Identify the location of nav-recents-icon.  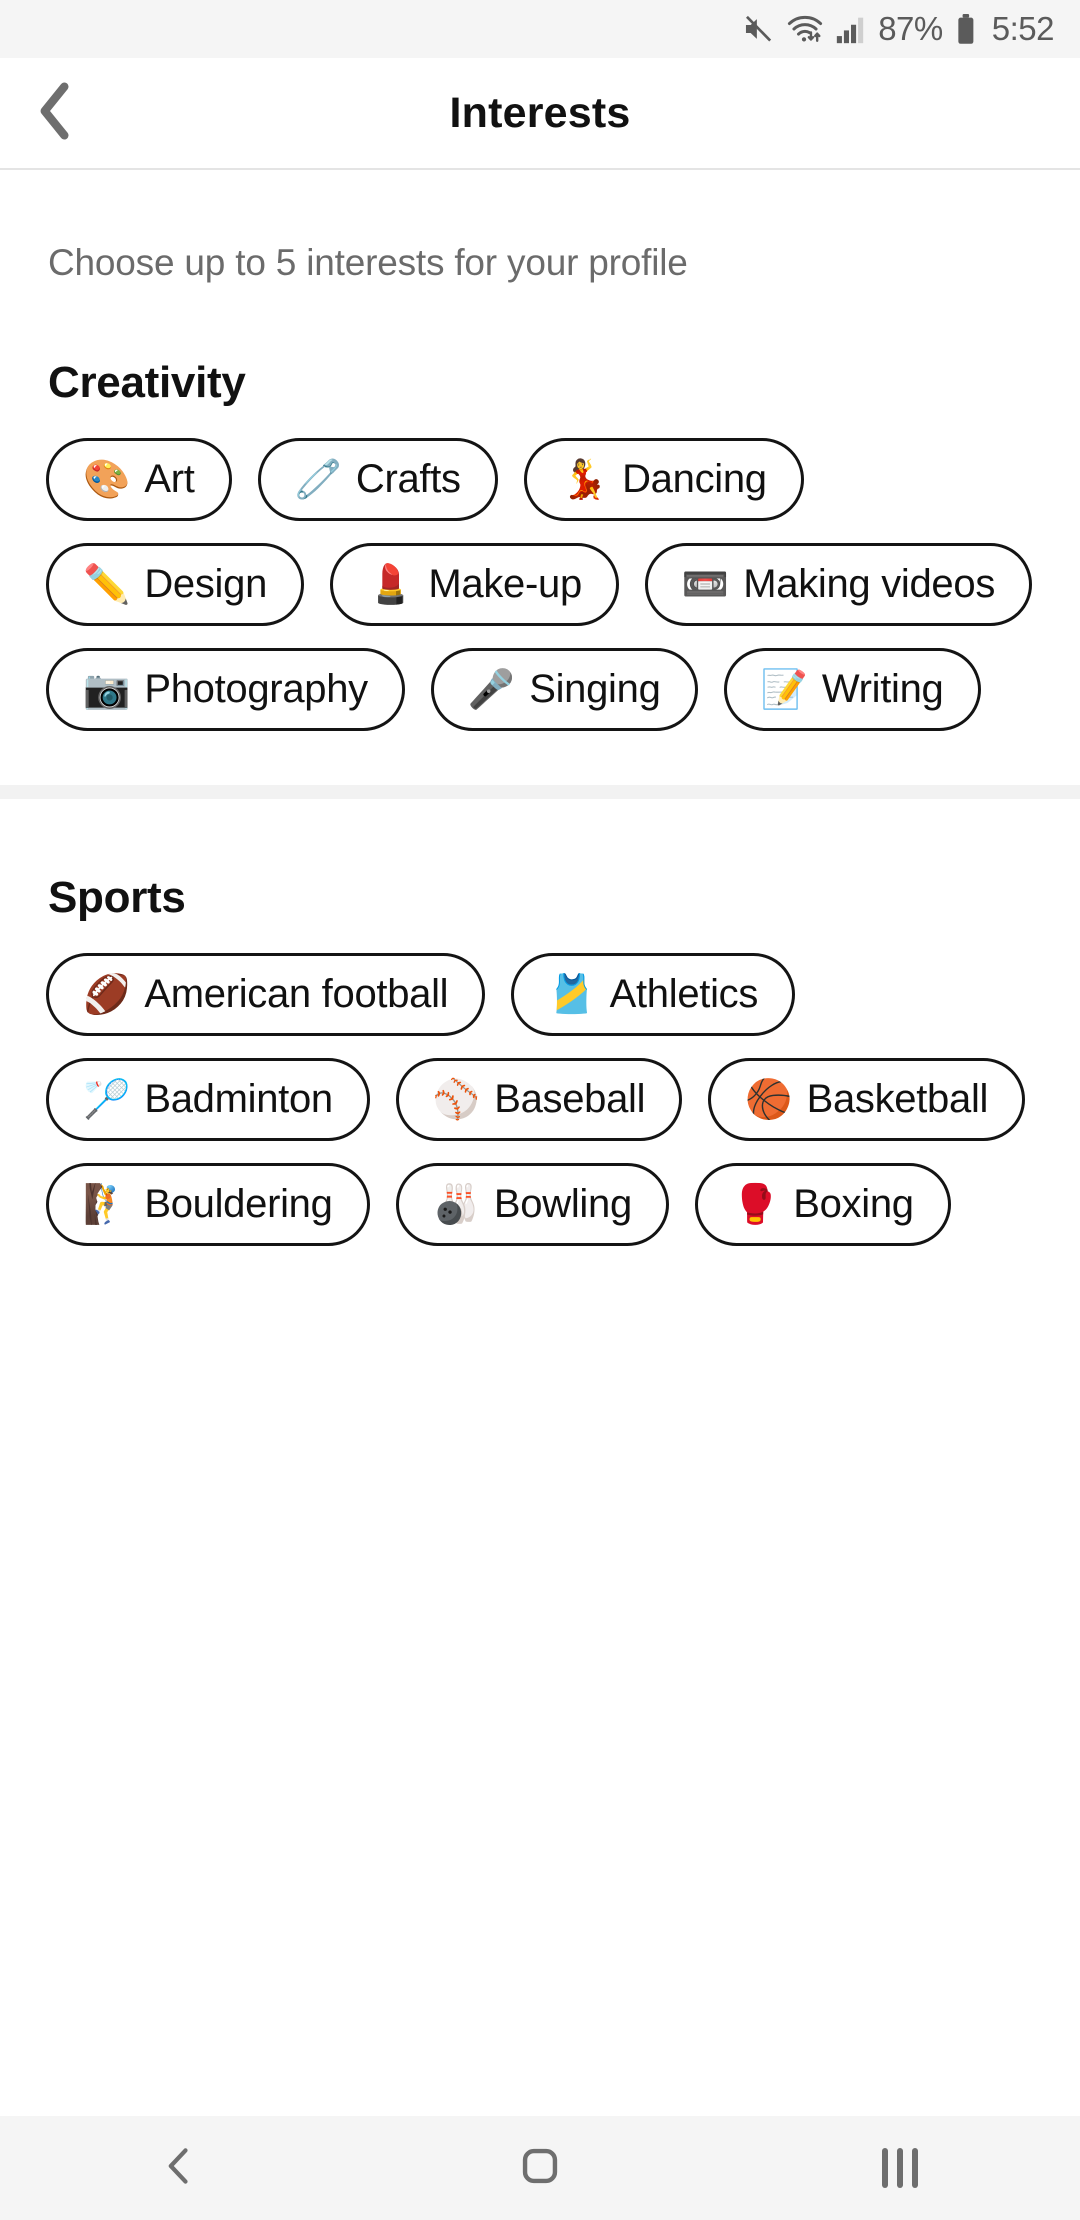
(900, 2168).